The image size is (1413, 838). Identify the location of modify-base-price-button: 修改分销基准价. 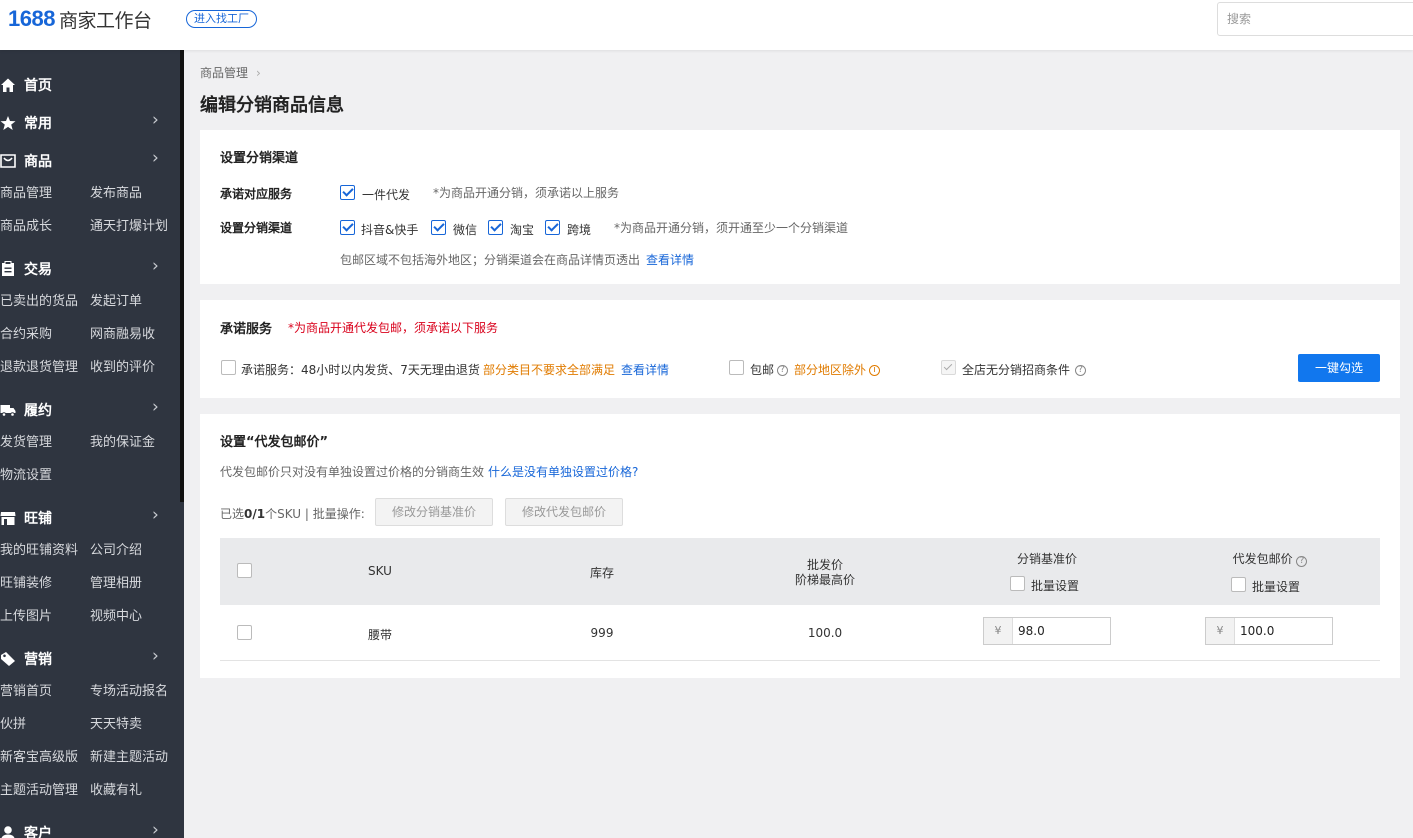
(434, 512).